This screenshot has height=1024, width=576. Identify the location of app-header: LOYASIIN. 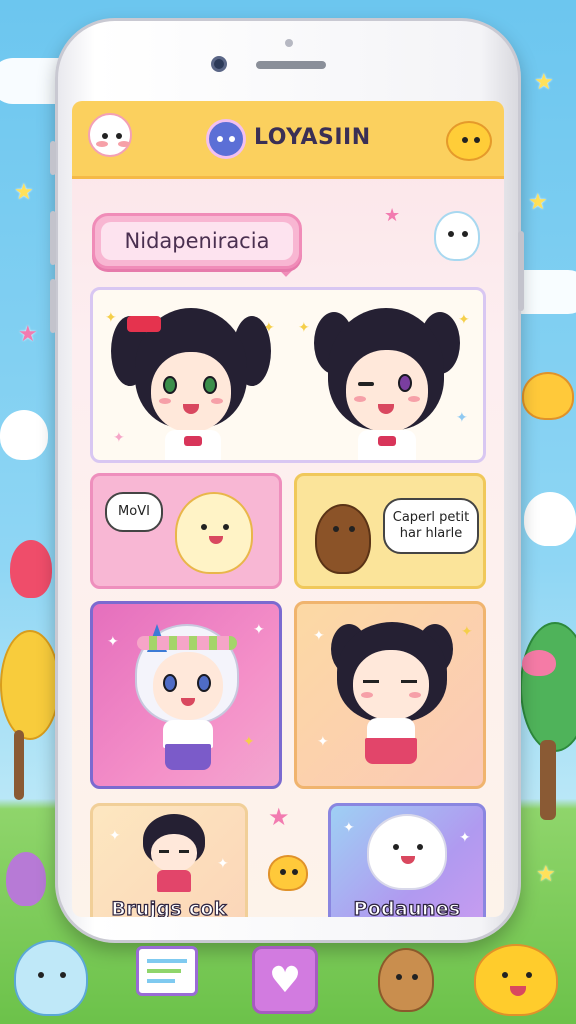
(288, 140).